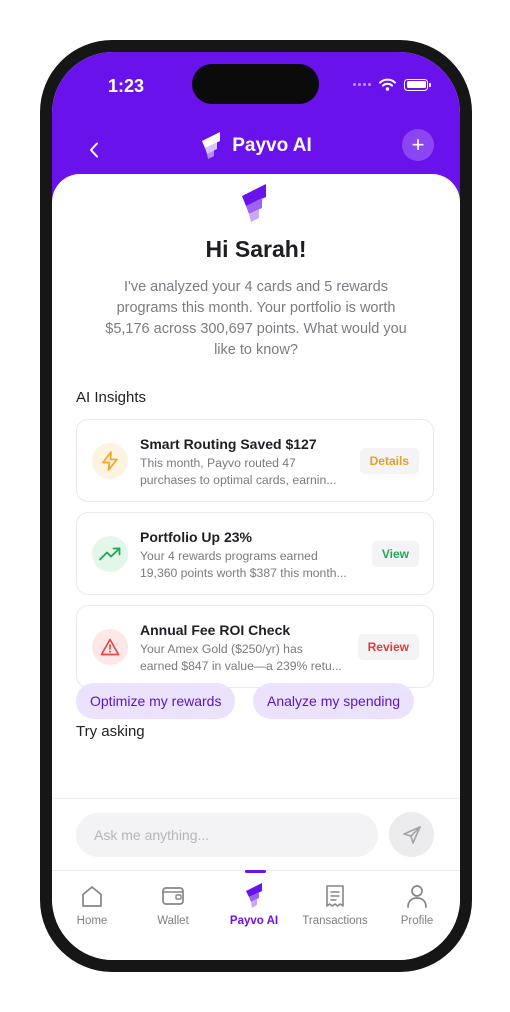  Describe the element at coordinates (156, 701) in the screenshot. I see `suggestion-chip-optimize-rewards: Optimize my rewards` at that location.